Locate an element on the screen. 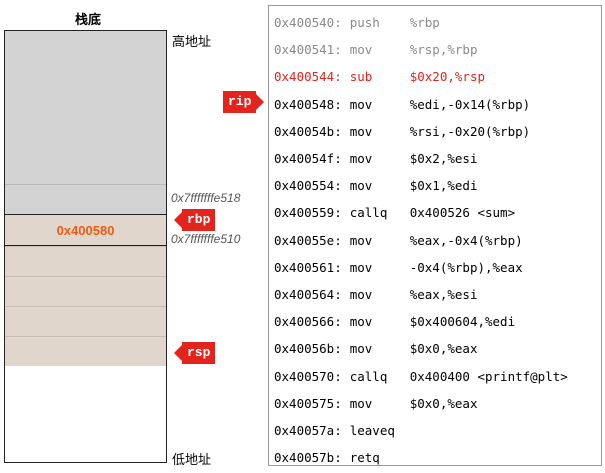  asm-line: 0x400570: callq 0x400400 <printf@plt> is located at coordinates (421, 376).